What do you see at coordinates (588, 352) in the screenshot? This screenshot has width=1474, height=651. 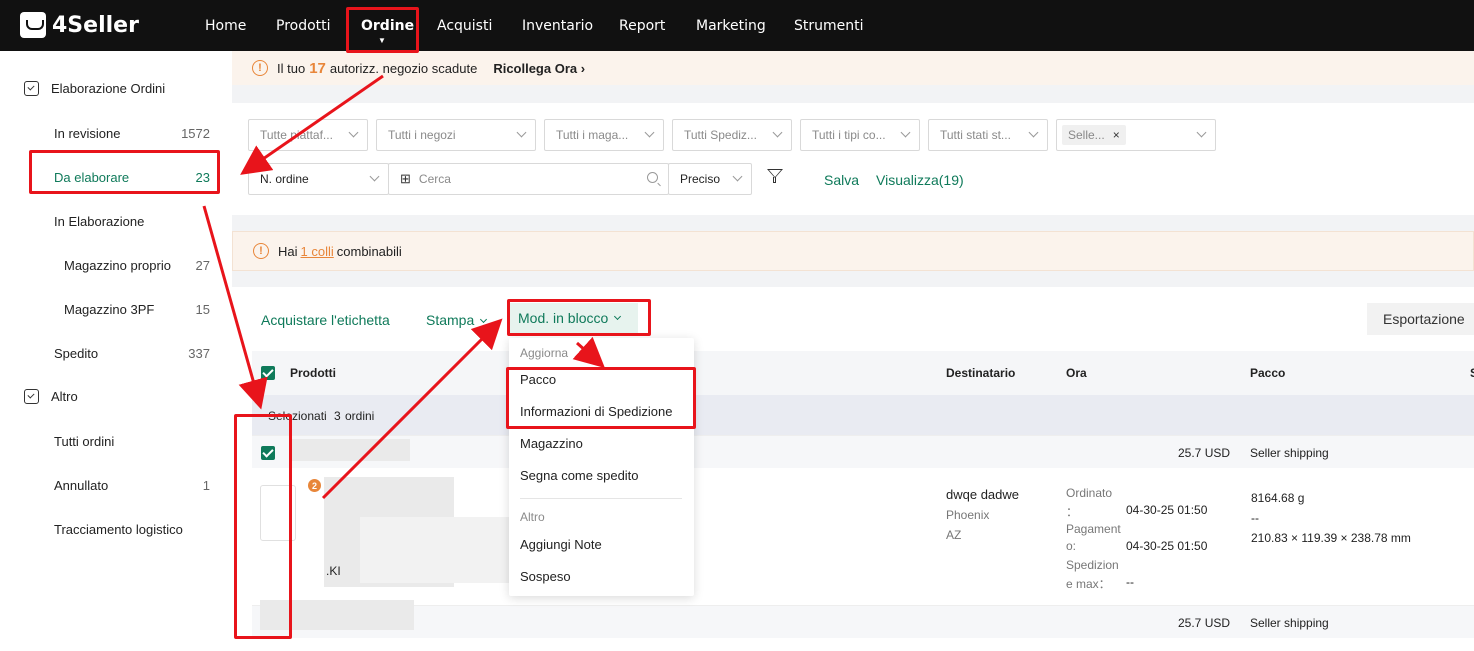 I see `arrow-to-menu-options` at bounding box center [588, 352].